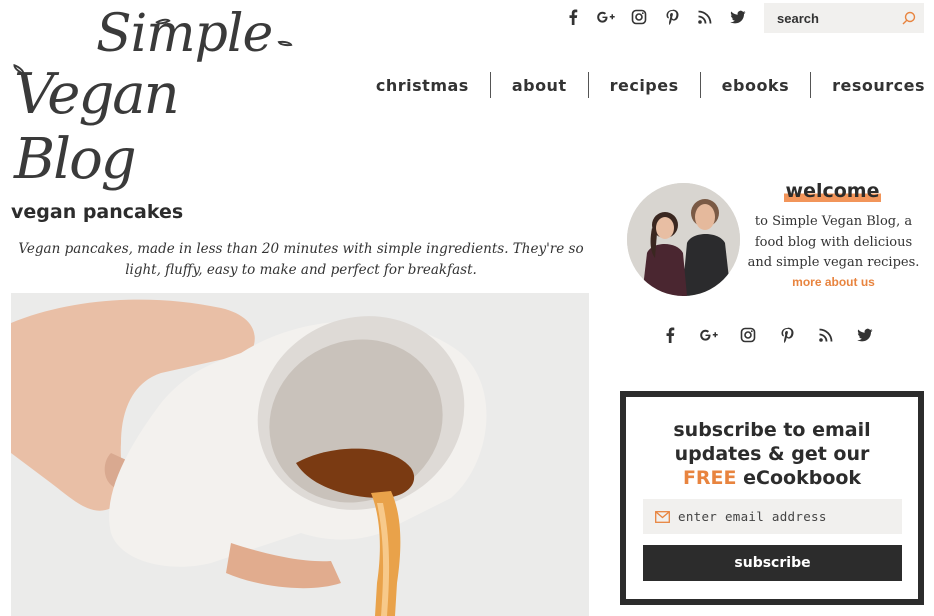 This screenshot has height=616, width=934. I want to click on nav-item-resources: resources, so click(868, 85).